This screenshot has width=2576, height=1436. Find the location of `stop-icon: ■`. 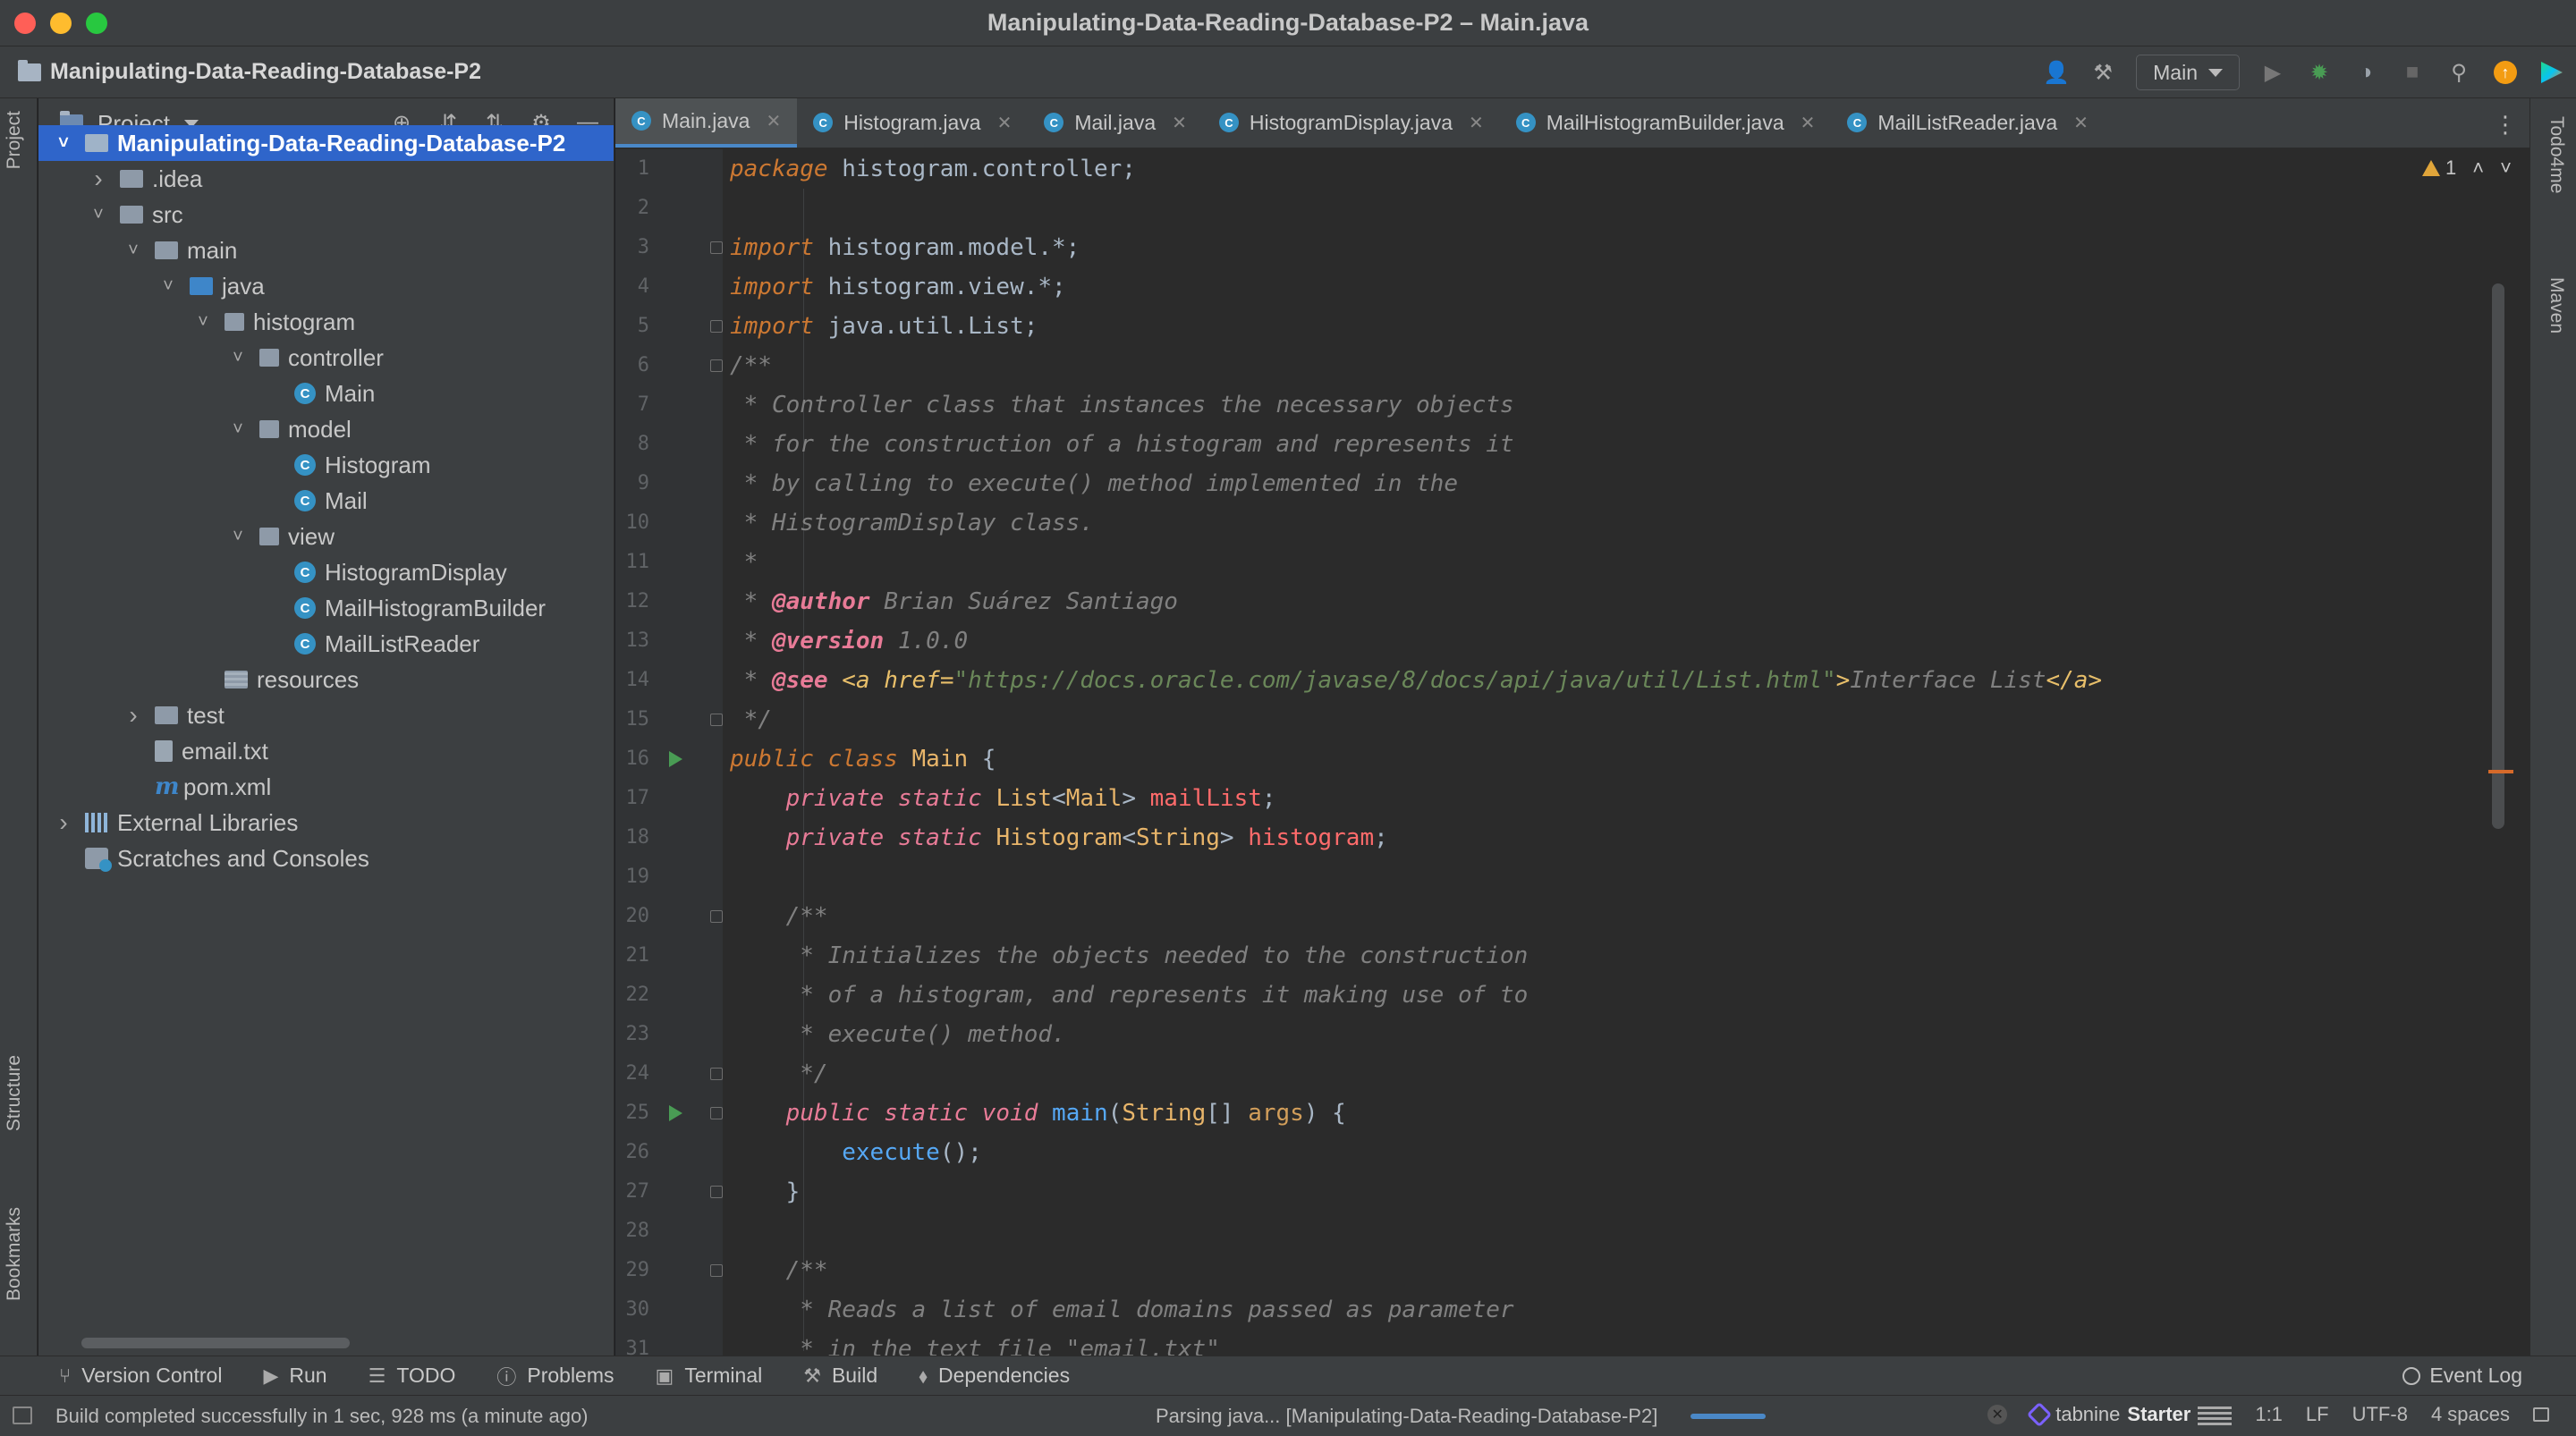

stop-icon: ■ is located at coordinates (2412, 72).